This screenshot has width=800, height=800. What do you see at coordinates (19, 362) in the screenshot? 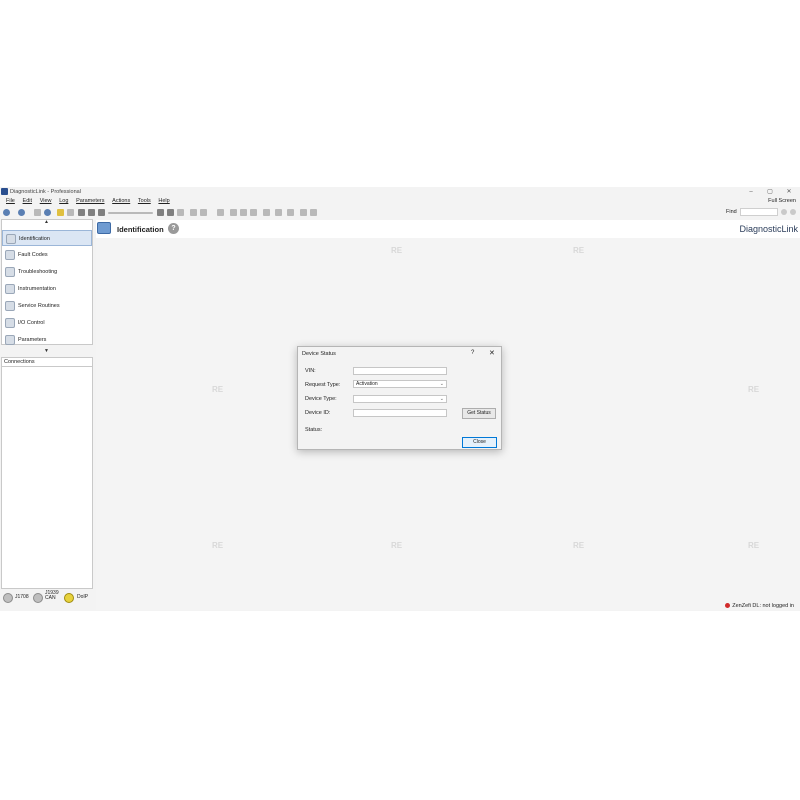
I see `connections-title: Connections` at bounding box center [19, 362].